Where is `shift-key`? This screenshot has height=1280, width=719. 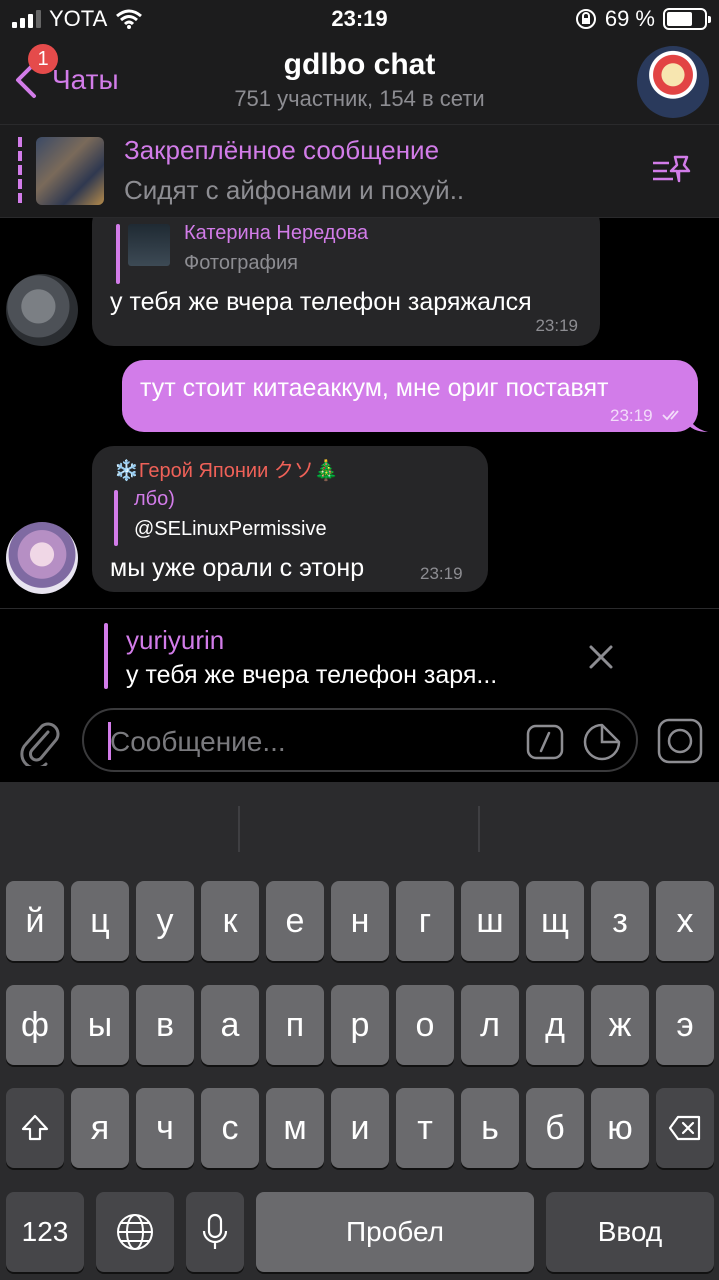 shift-key is located at coordinates (35, 1128).